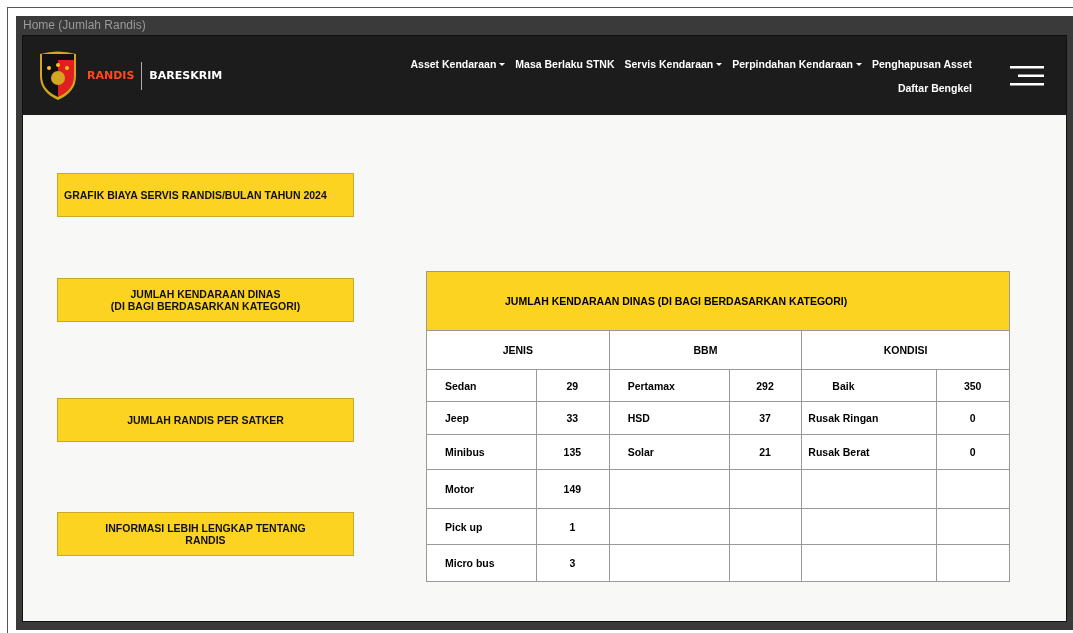 The height and width of the screenshot is (633, 1073). I want to click on table-cell: 21, so click(765, 452).